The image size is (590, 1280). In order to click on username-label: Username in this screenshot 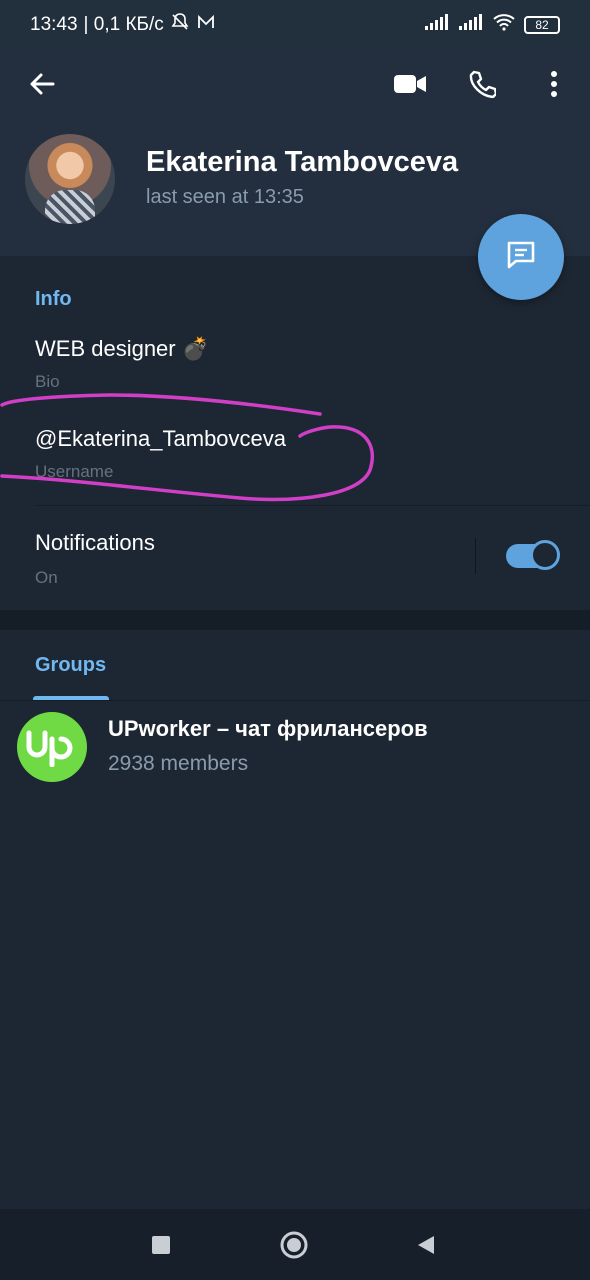, I will do `click(74, 471)`.